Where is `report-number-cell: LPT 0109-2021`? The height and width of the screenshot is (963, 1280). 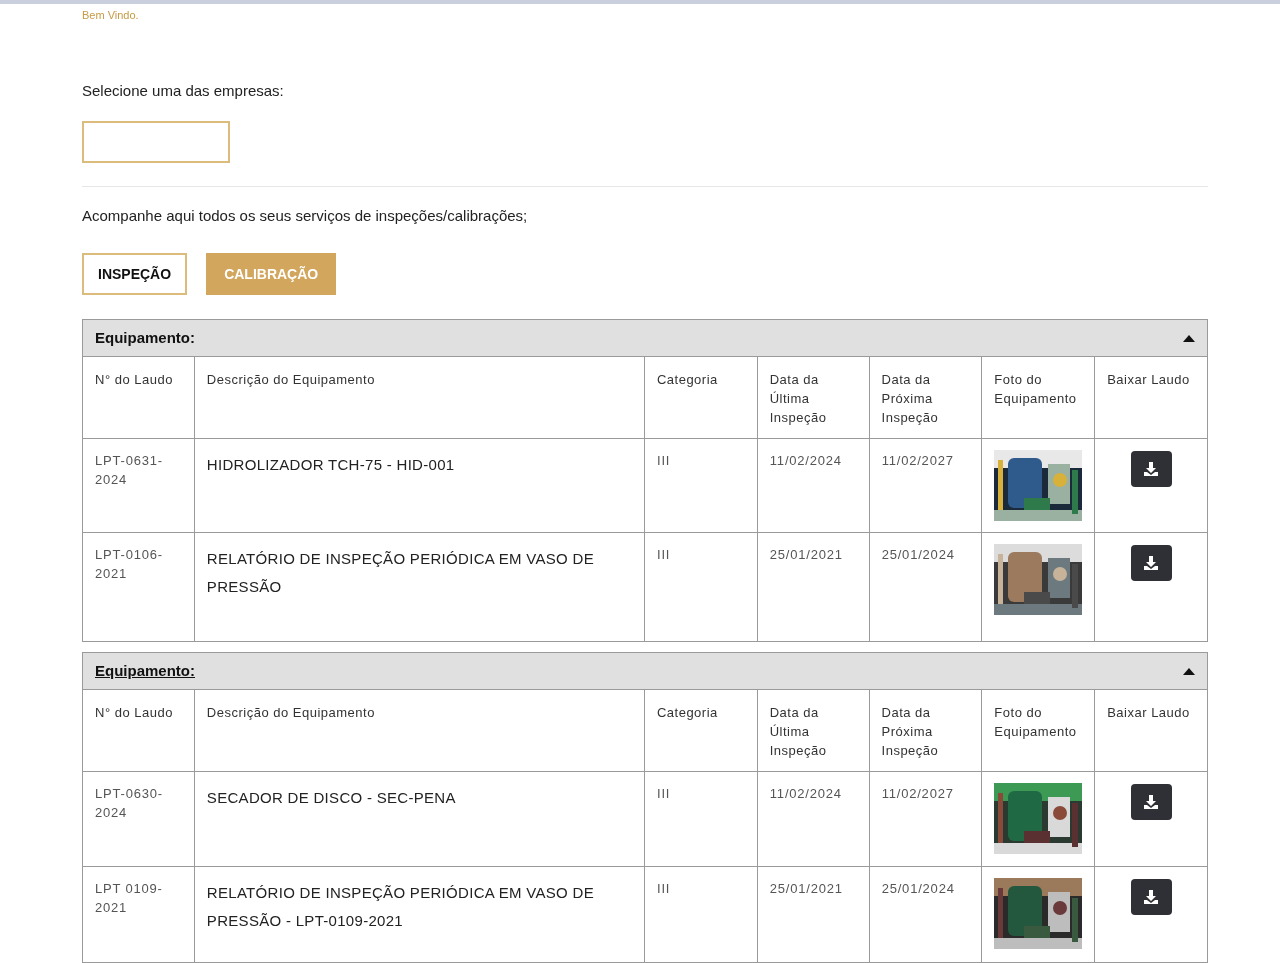
report-number-cell: LPT 0109-2021 is located at coordinates (129, 898).